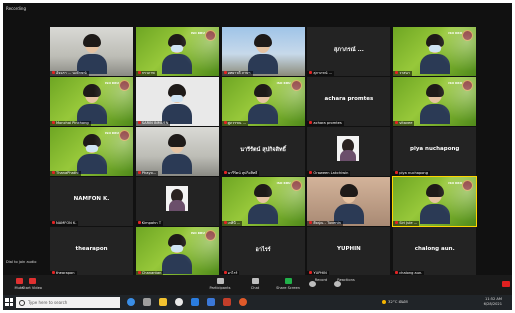 Image resolution: width=515 pixels, height=313 pixels. Describe the element at coordinates (395, 302) in the screenshot. I see `weather-widget: 32°C ฝนตก` at that location.